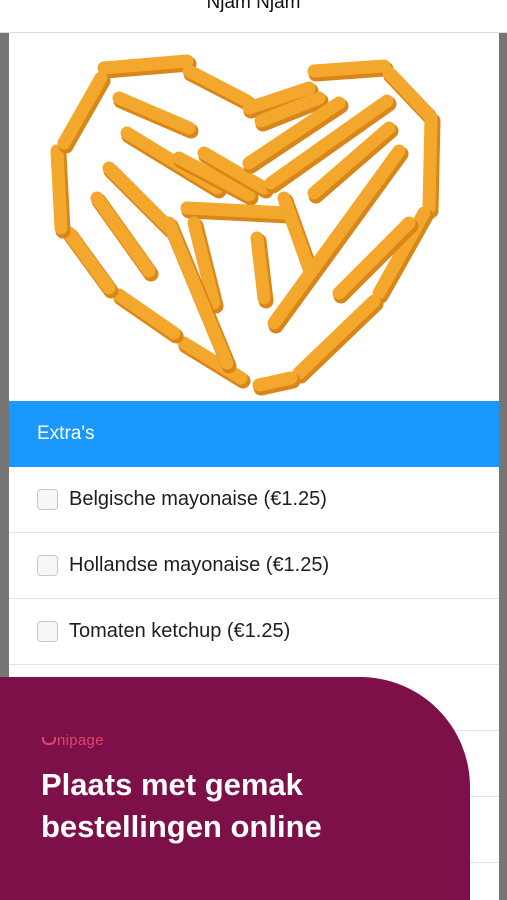  I want to click on option-label: Belgische mayonaise (€1.25), so click(198, 499).